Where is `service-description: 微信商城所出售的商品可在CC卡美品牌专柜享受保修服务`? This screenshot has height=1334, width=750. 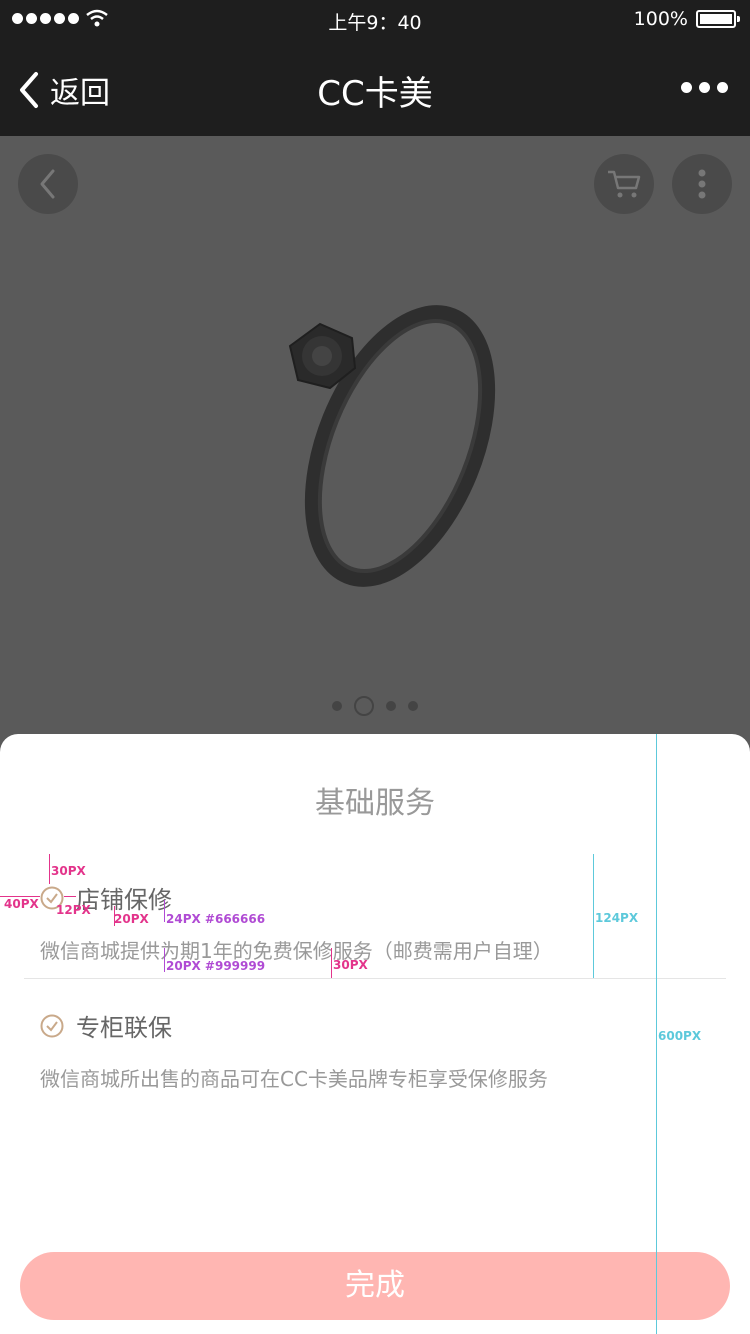 service-description: 微信商城所出售的商品可在CC卡美品牌专柜享受保修服务 is located at coordinates (294, 1079).